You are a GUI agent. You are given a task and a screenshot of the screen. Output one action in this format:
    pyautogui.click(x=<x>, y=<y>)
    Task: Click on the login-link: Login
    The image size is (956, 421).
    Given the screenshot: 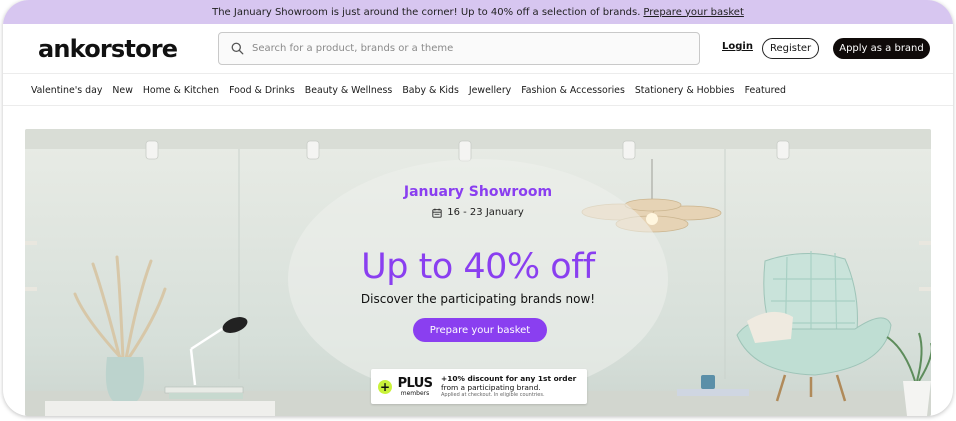 What is the action you would take?
    pyautogui.click(x=737, y=46)
    